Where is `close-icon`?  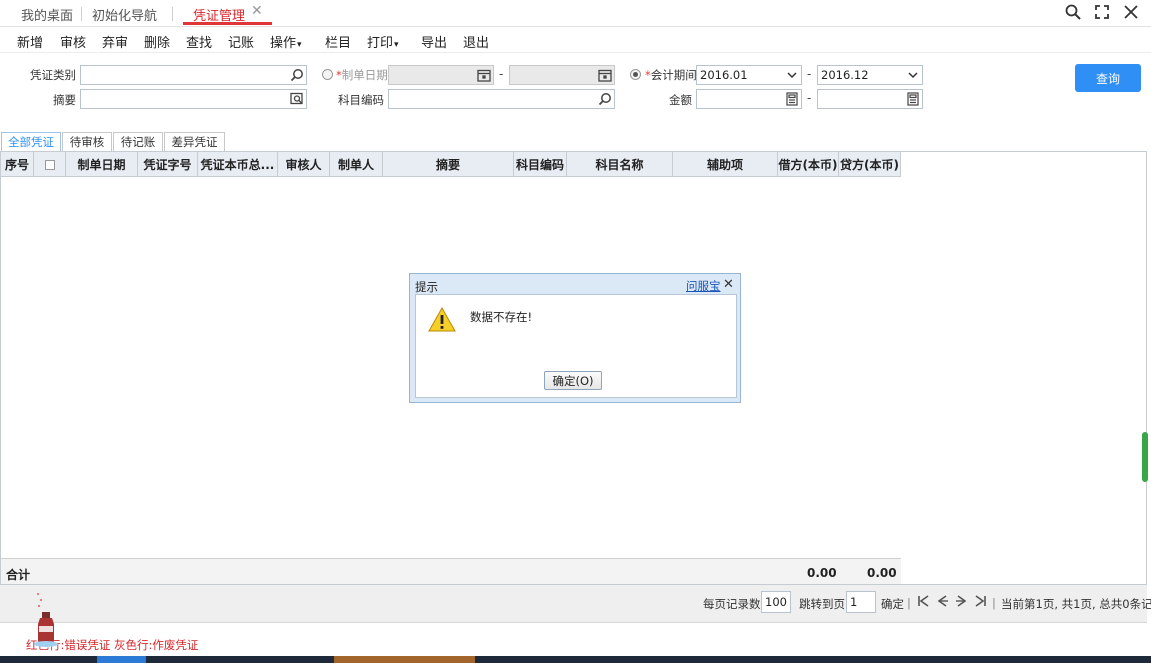 close-icon is located at coordinates (1131, 12).